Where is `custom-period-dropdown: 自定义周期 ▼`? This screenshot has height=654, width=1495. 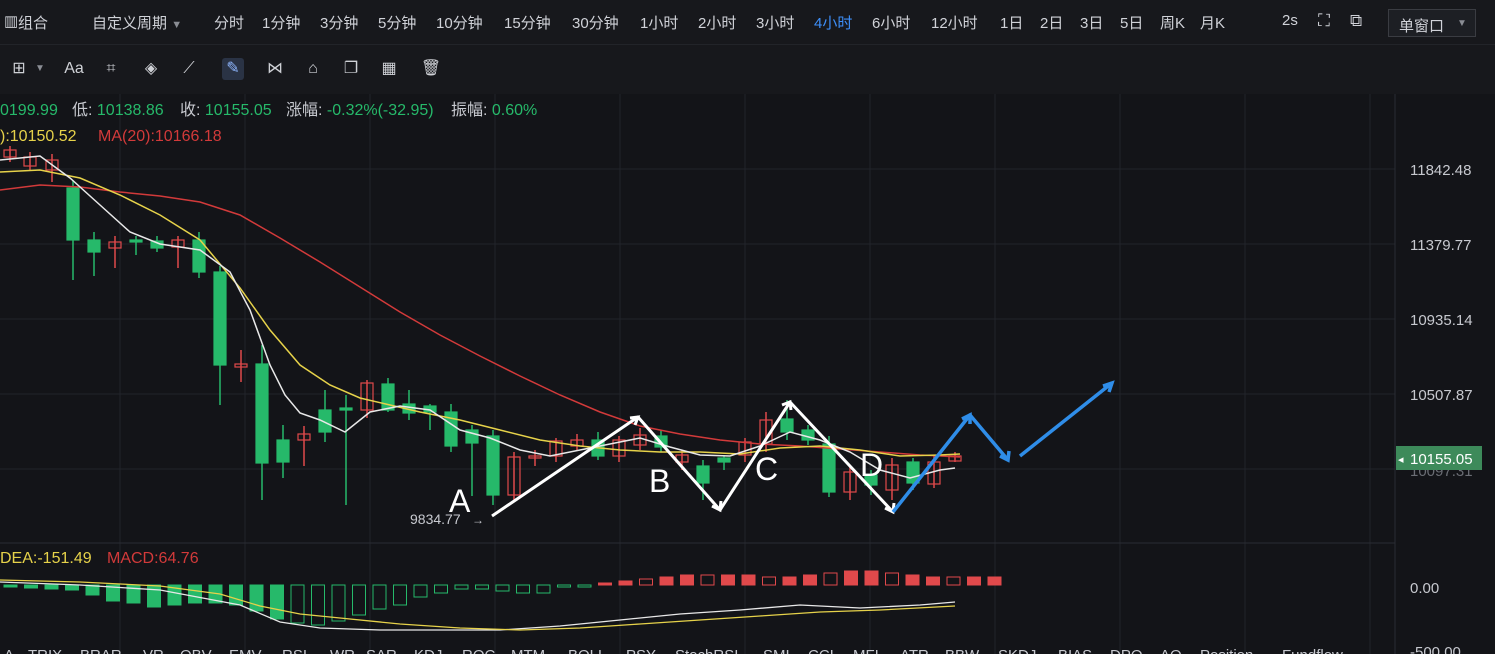 custom-period-dropdown: 自定义周期 ▼ is located at coordinates (137, 22).